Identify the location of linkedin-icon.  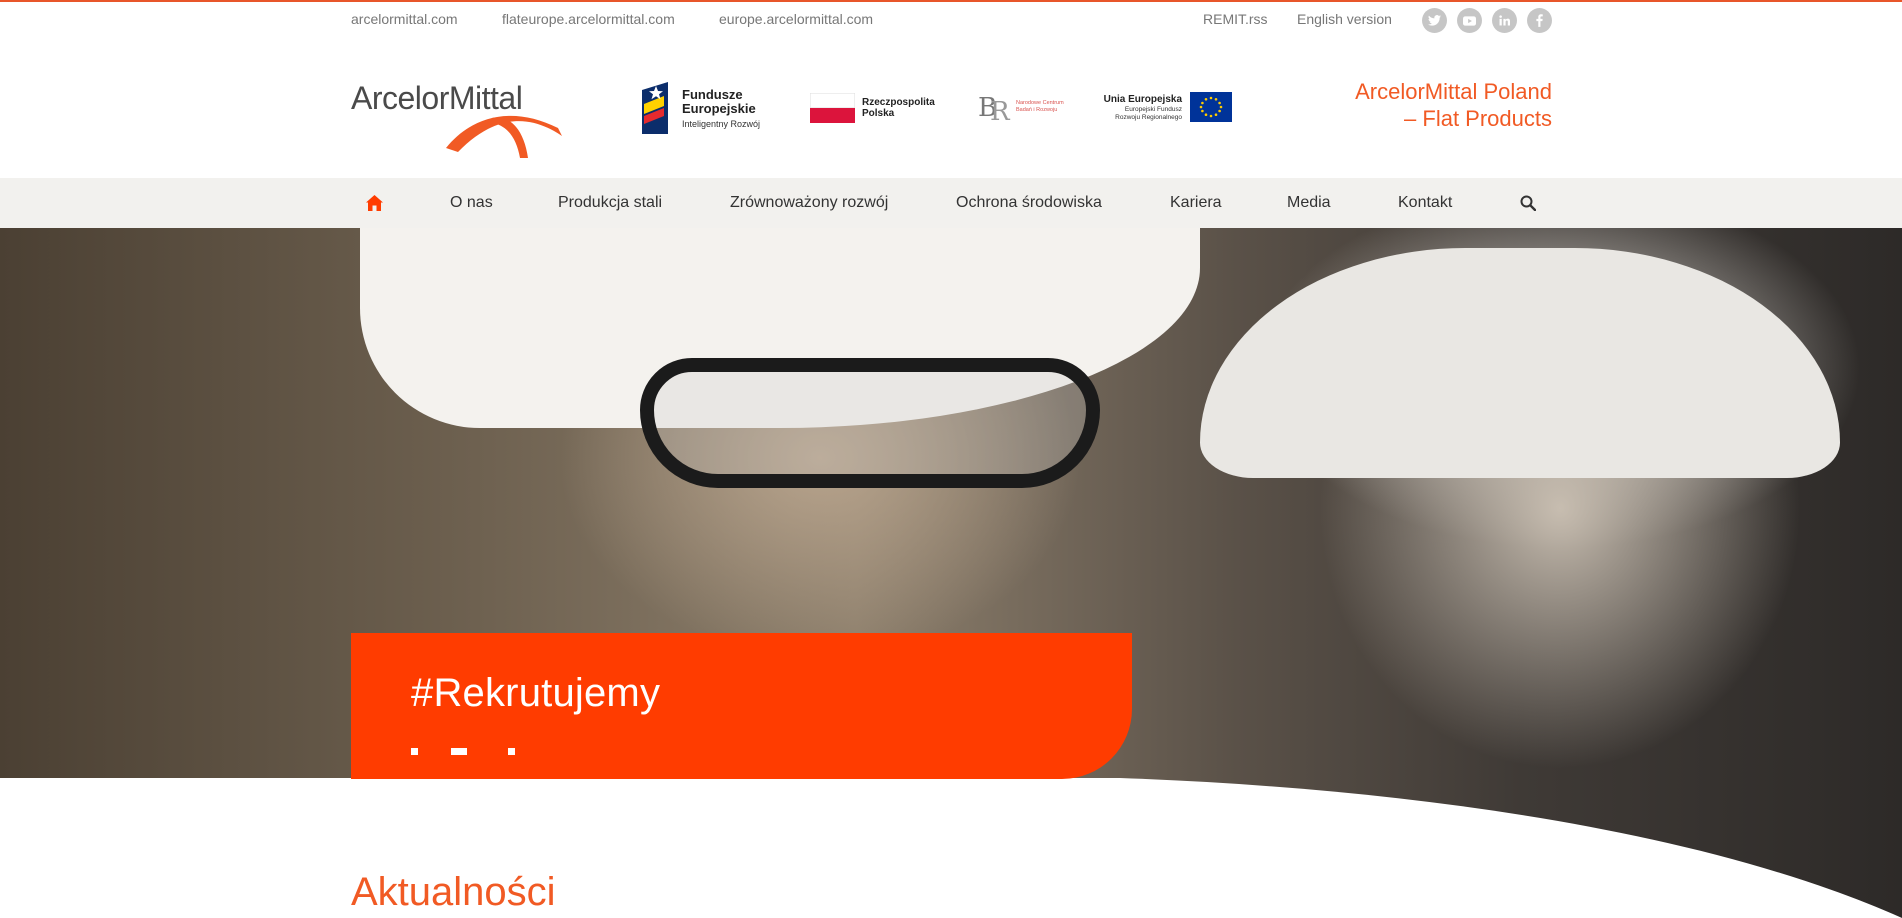
(1504, 20).